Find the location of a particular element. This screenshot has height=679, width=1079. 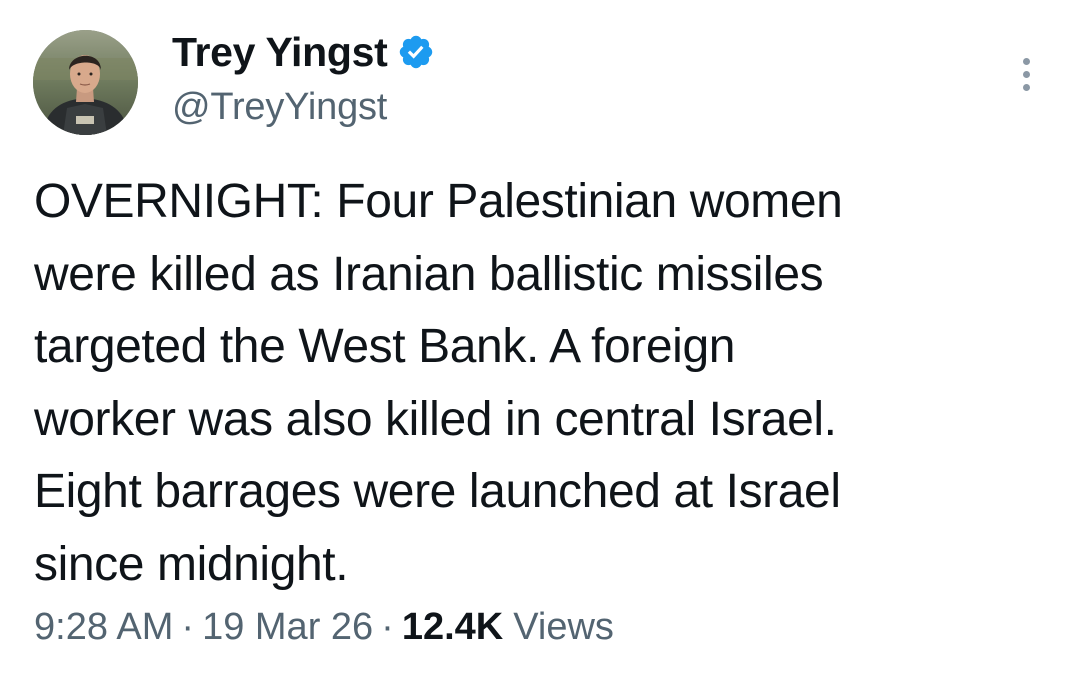

views-label: Views is located at coordinates (563, 627).